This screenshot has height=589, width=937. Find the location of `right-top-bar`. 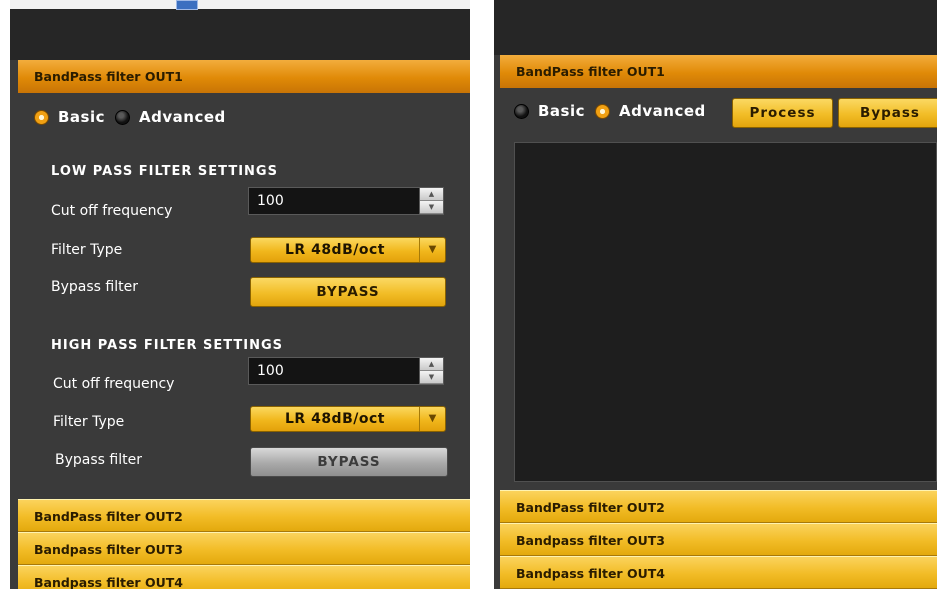

right-top-bar is located at coordinates (715, 27).